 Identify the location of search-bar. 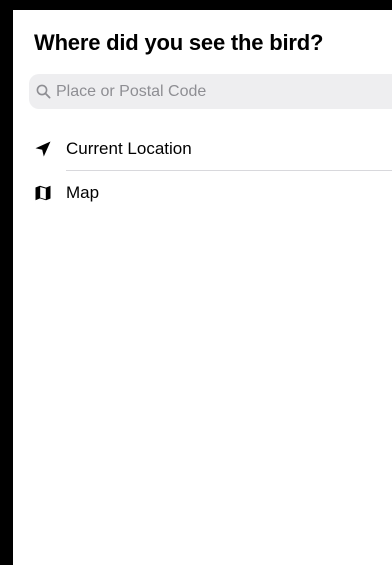
(210, 91).